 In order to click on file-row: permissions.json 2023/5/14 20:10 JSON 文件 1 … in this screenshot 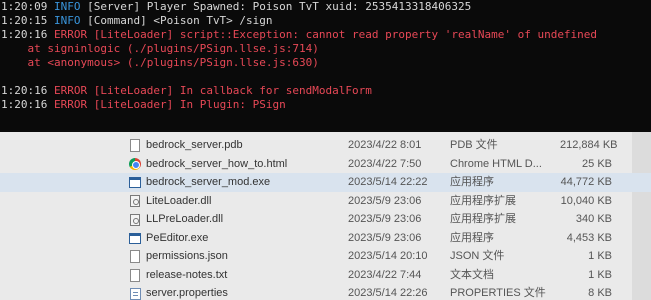, I will do `click(325, 256)`.